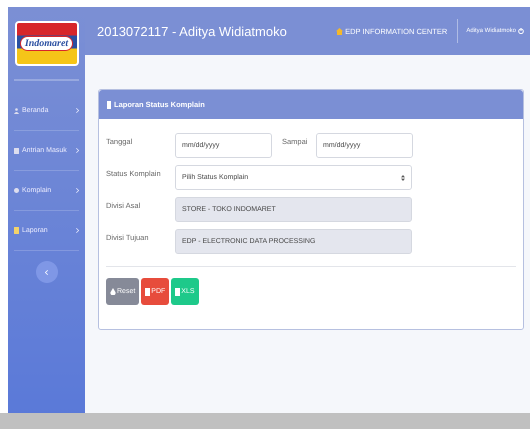 The height and width of the screenshot is (429, 530). Describe the element at coordinates (403, 177) in the screenshot. I see `sort-icon` at that location.